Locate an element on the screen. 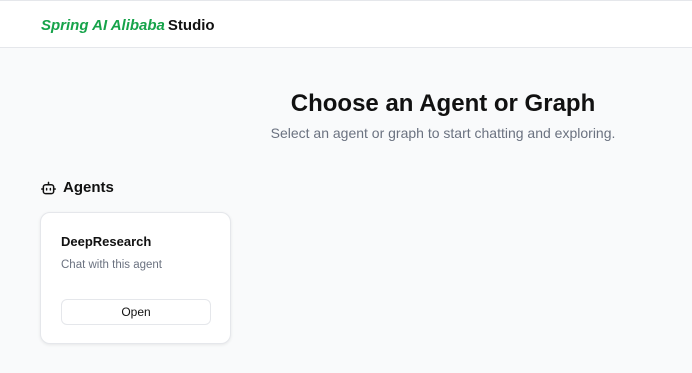  brand-logo: Spring AI Alibaba Studio is located at coordinates (128, 26).